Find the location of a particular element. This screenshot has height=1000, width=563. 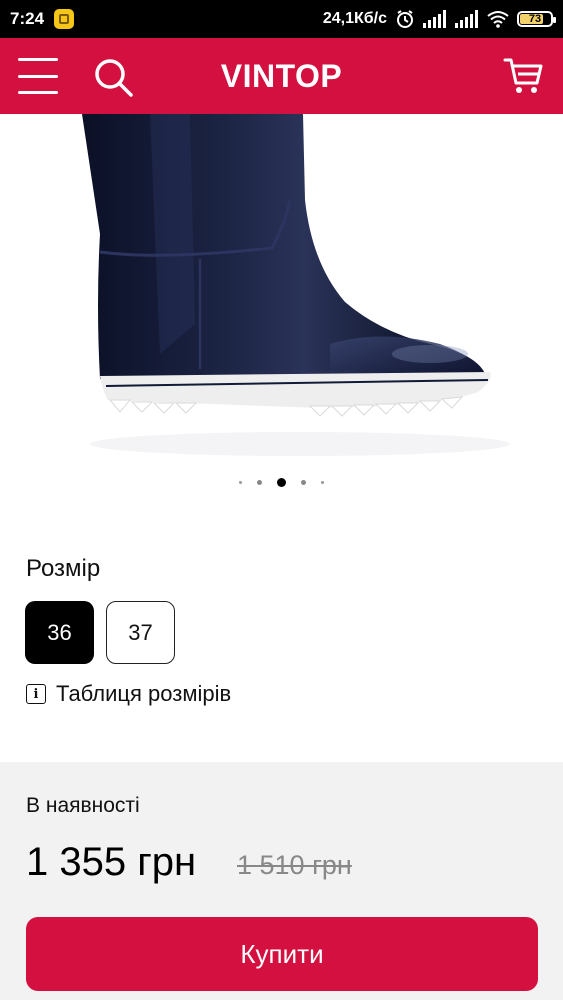

status-bar: 7:24 24,1Кб/с 73 is located at coordinates (281, 19).